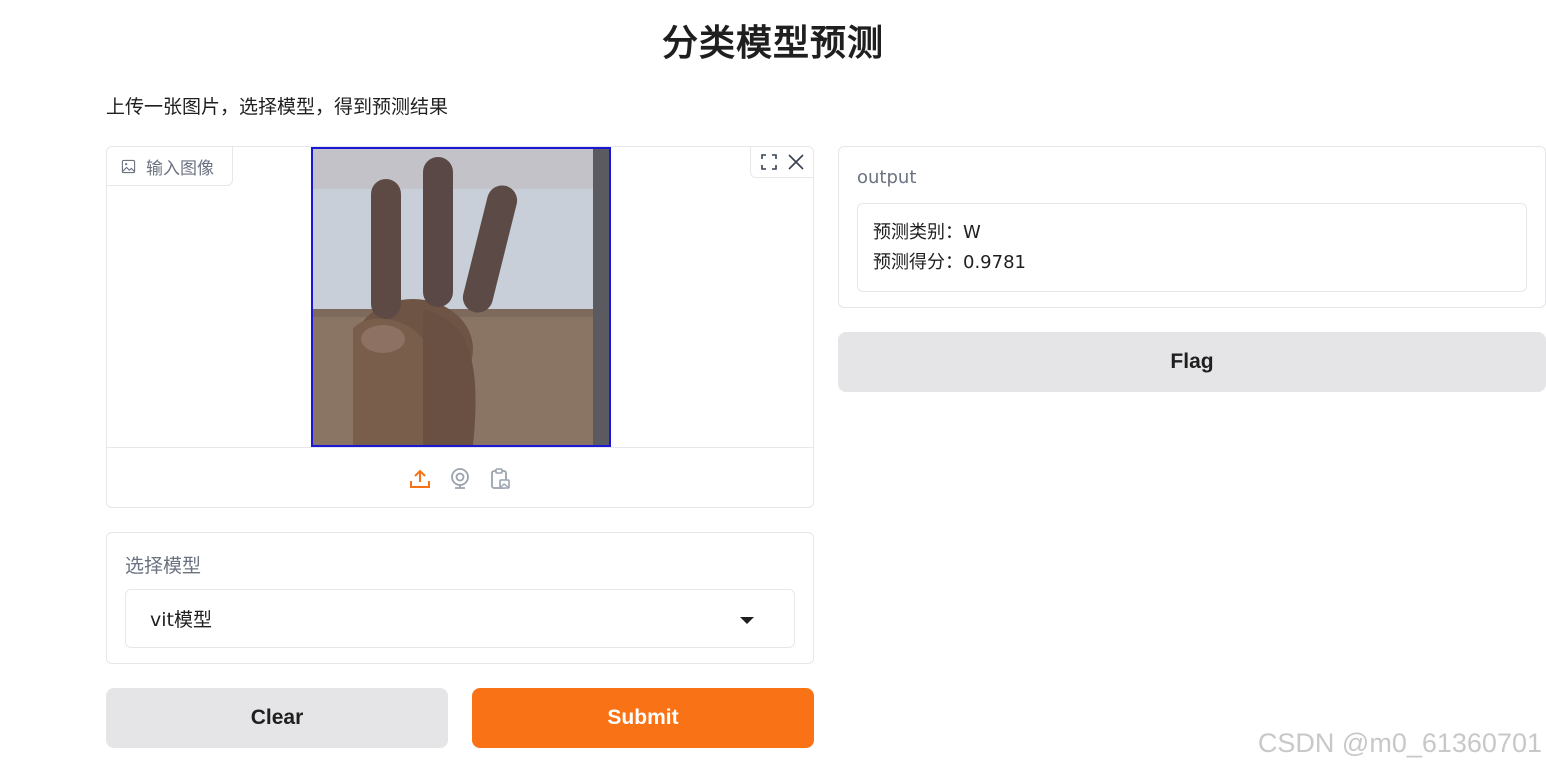  What do you see at coordinates (781, 162) in the screenshot?
I see `image-toolbar` at bounding box center [781, 162].